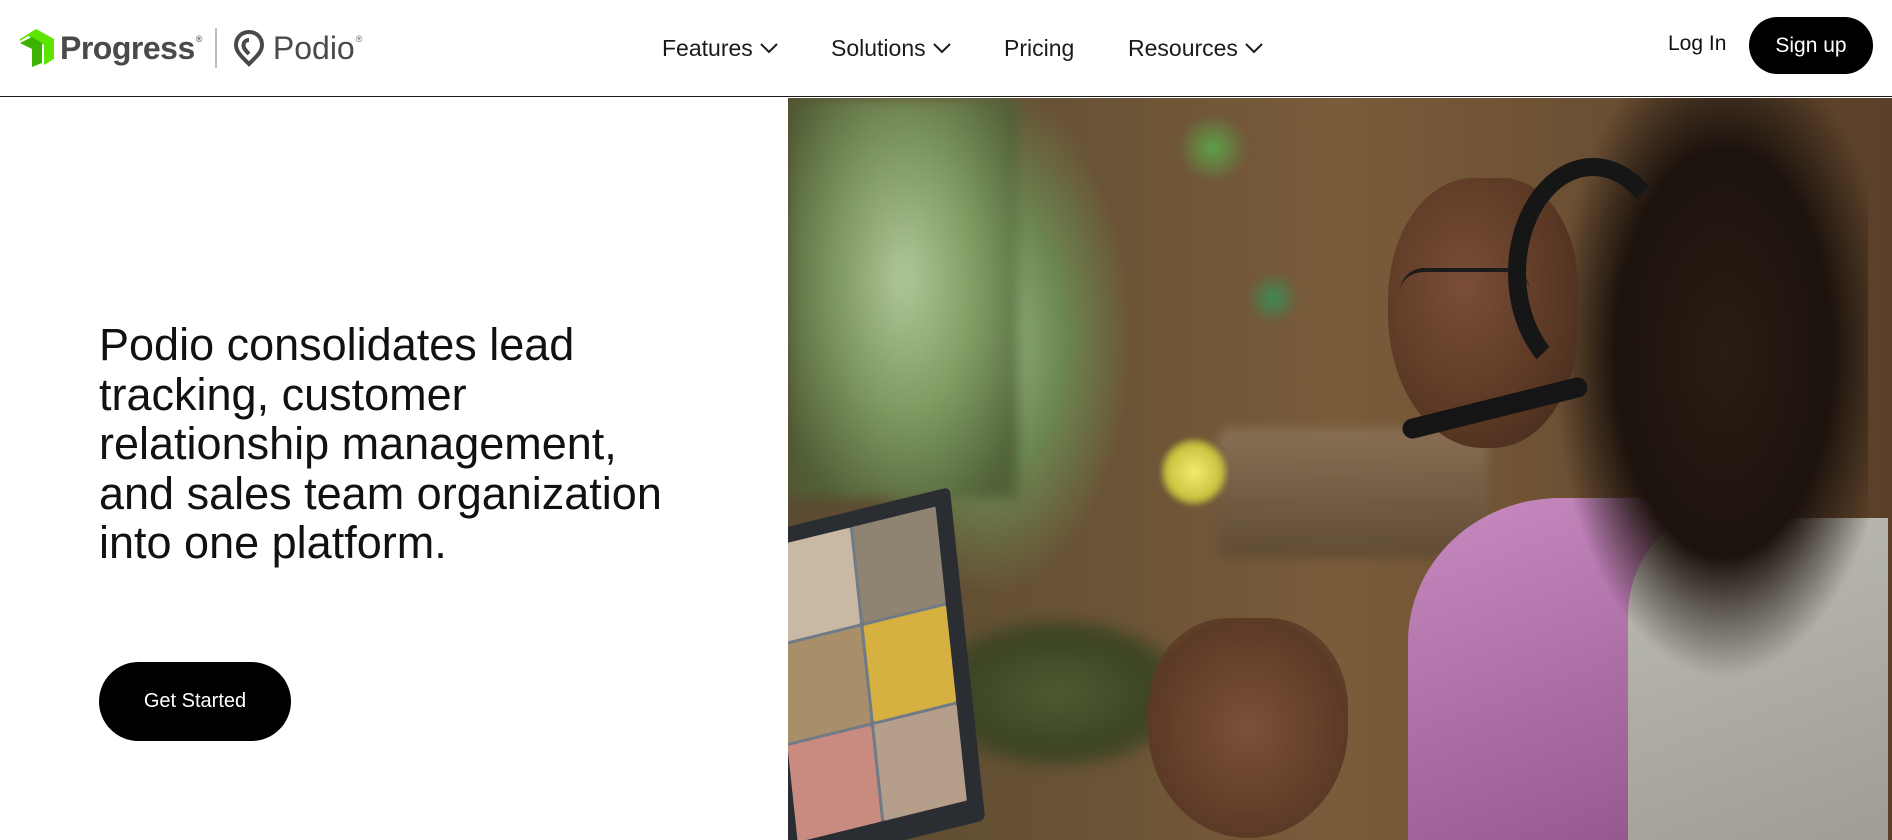 Image resolution: width=1892 pixels, height=840 pixels. I want to click on nav-features-label: Features, so click(707, 47).